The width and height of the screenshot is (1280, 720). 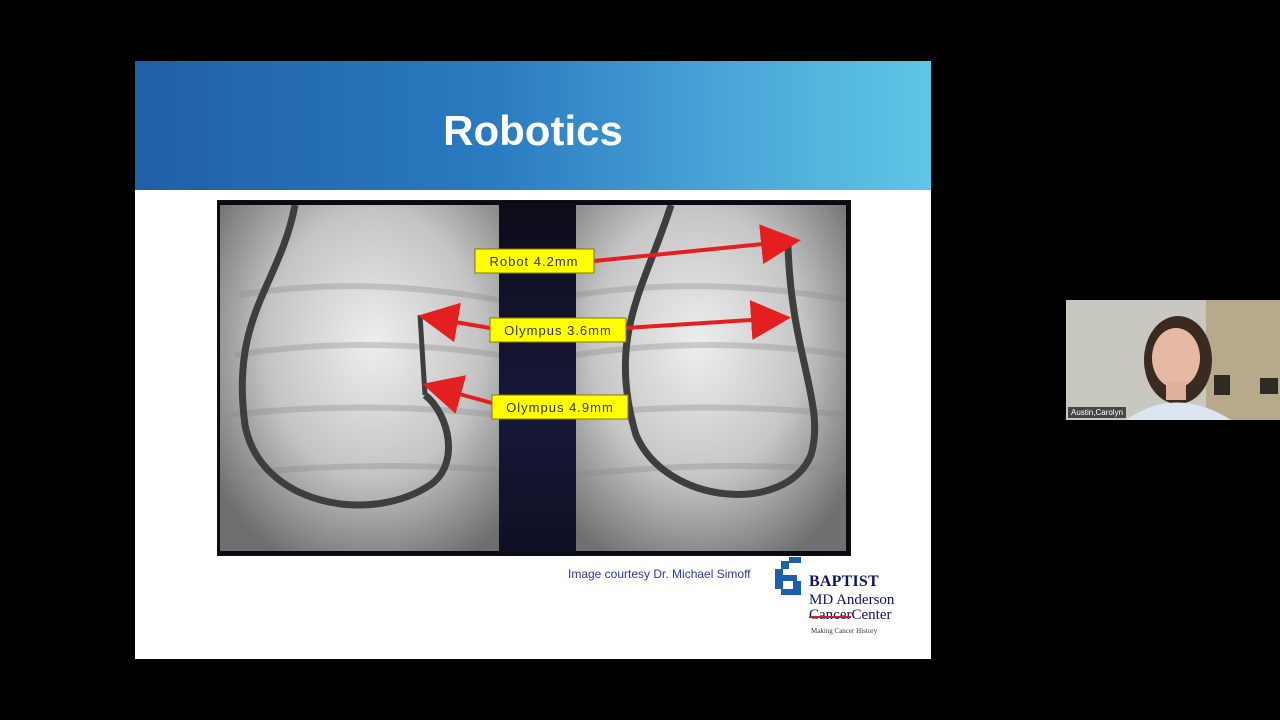 I want to click on participant-avatar, so click(x=1173, y=360).